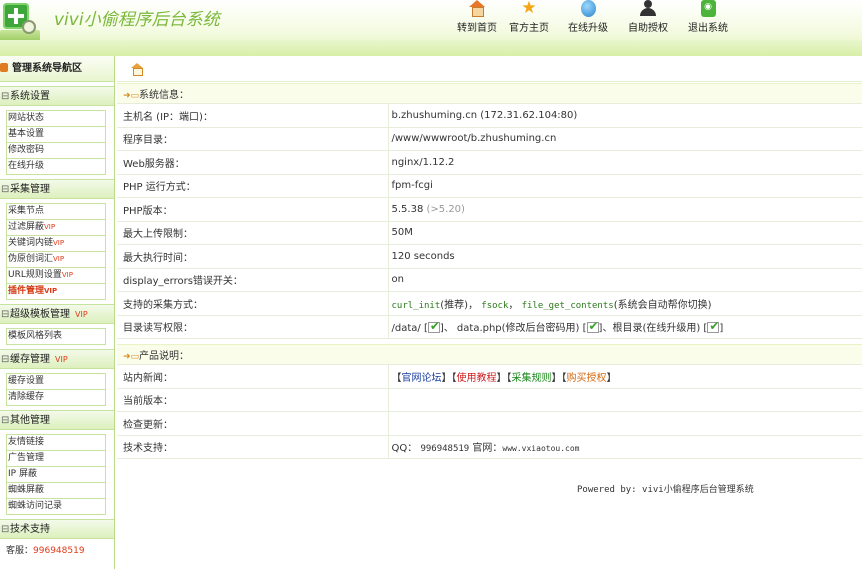 This screenshot has height=569, width=862. What do you see at coordinates (532, 378) in the screenshot?
I see `link-rules: 采集规则` at bounding box center [532, 378].